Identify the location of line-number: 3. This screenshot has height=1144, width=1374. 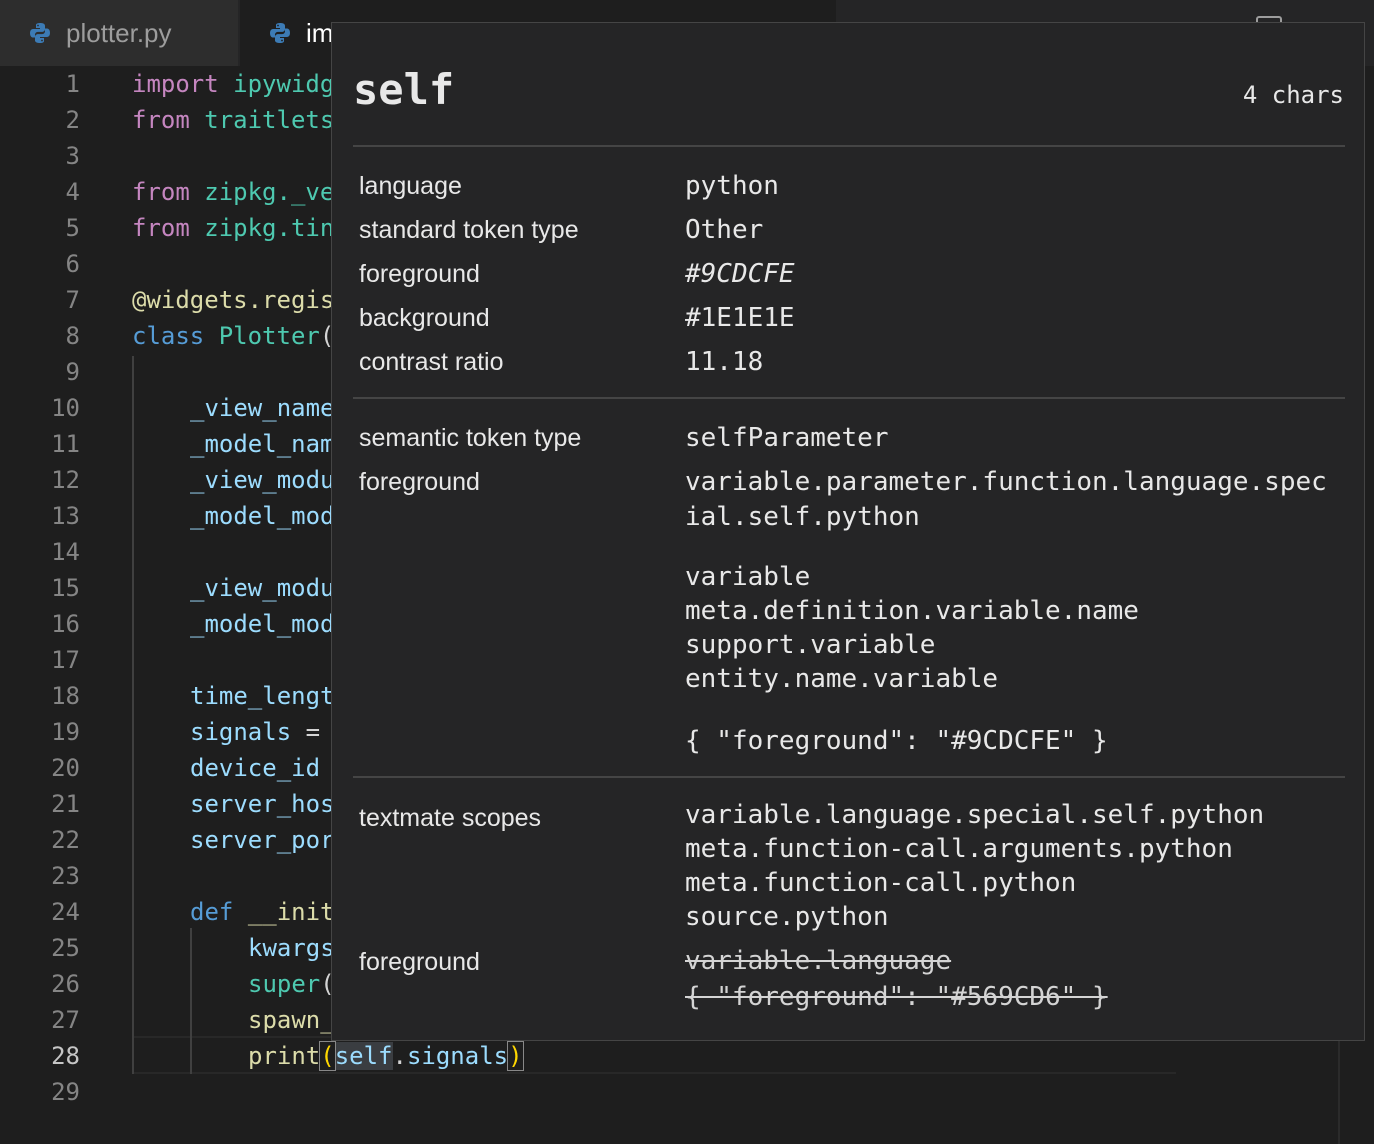
(72, 156).